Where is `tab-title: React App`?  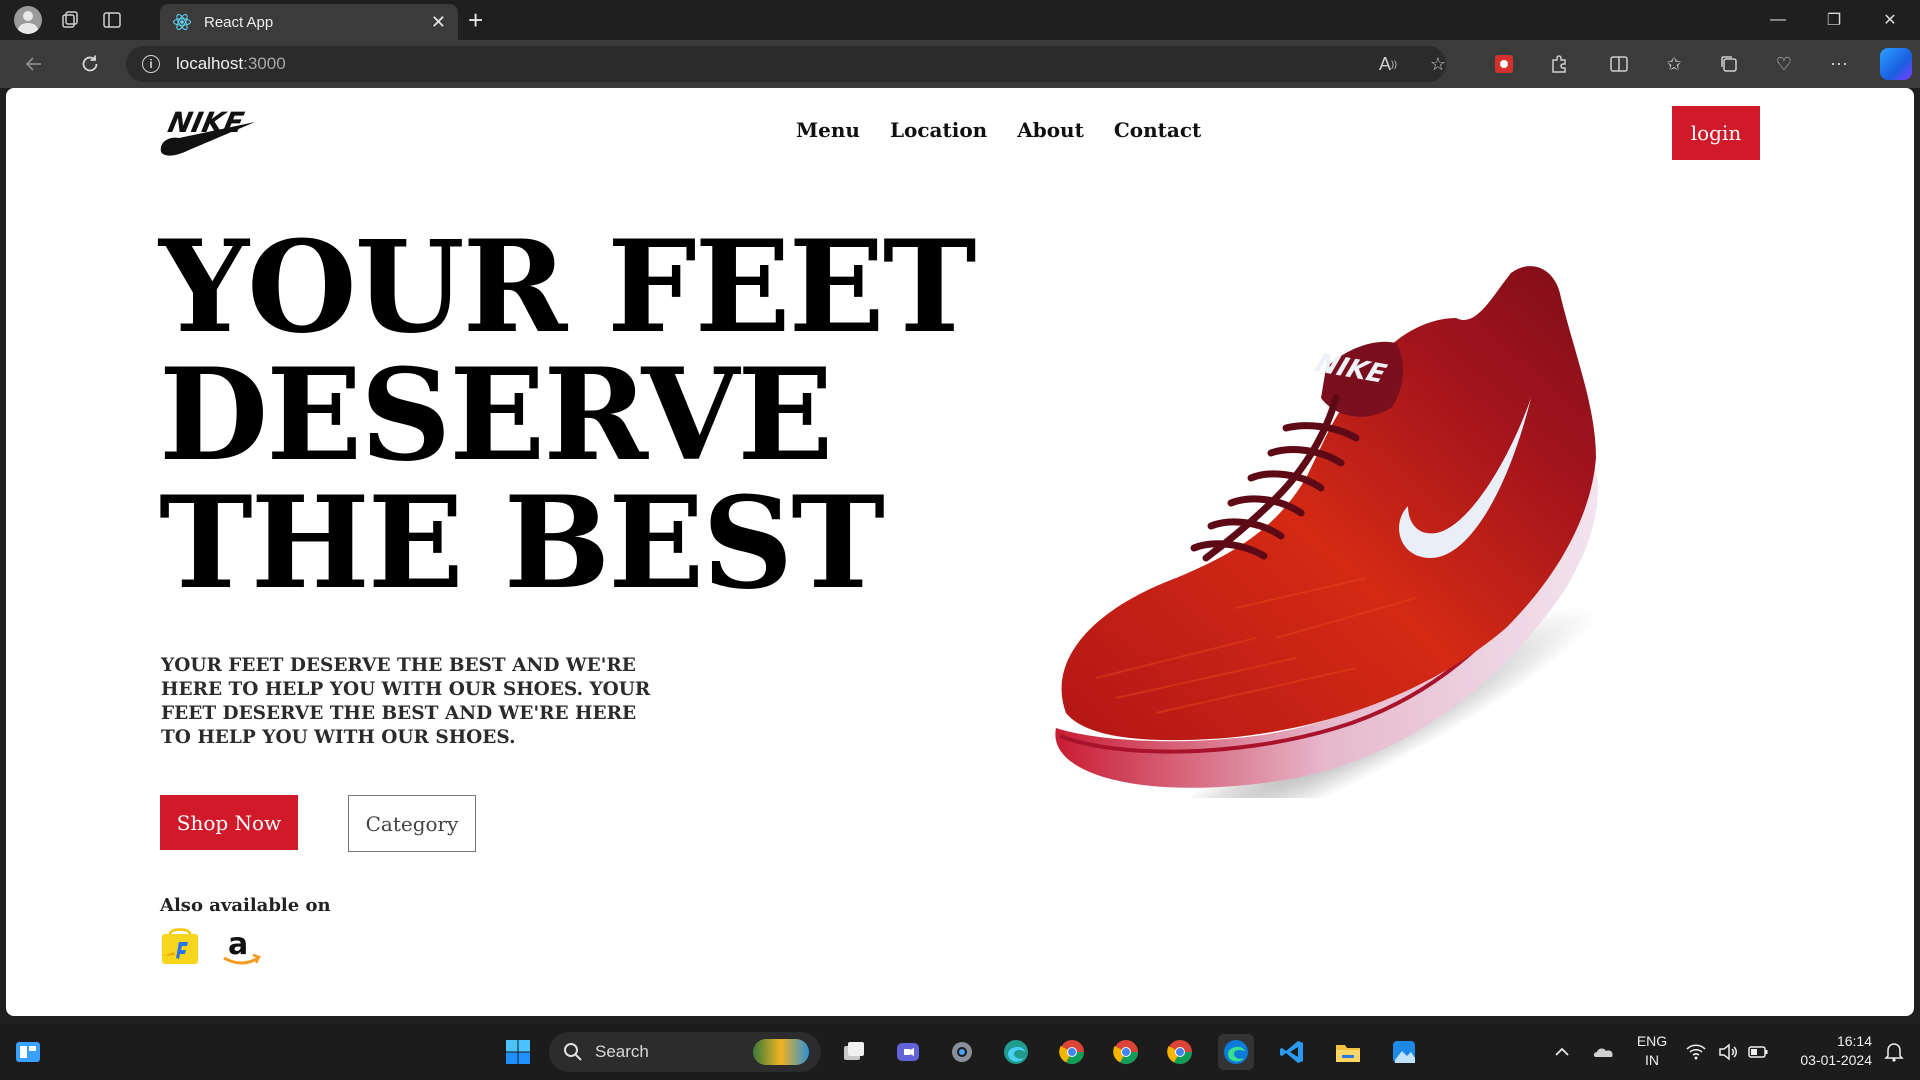
tab-title: React App is located at coordinates (239, 22).